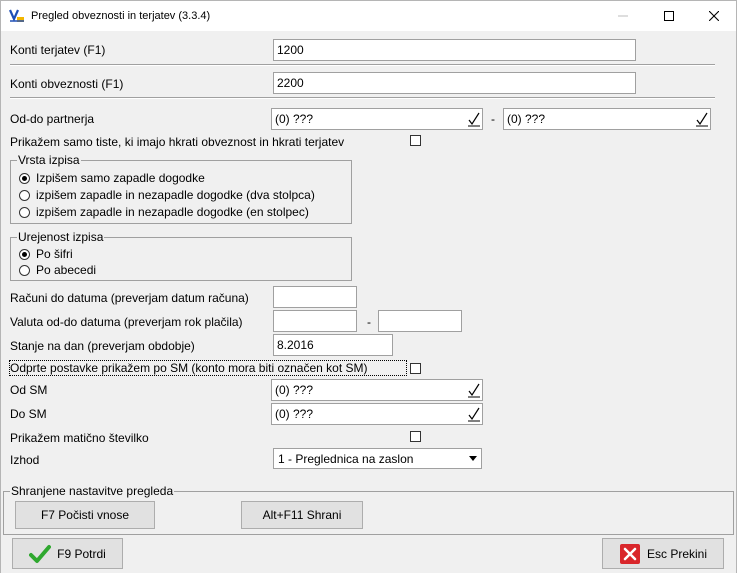 Image resolution: width=737 pixels, height=573 pixels. Describe the element at coordinates (415, 436) in the screenshot. I see `maticno-stevilko-checkbox` at that location.